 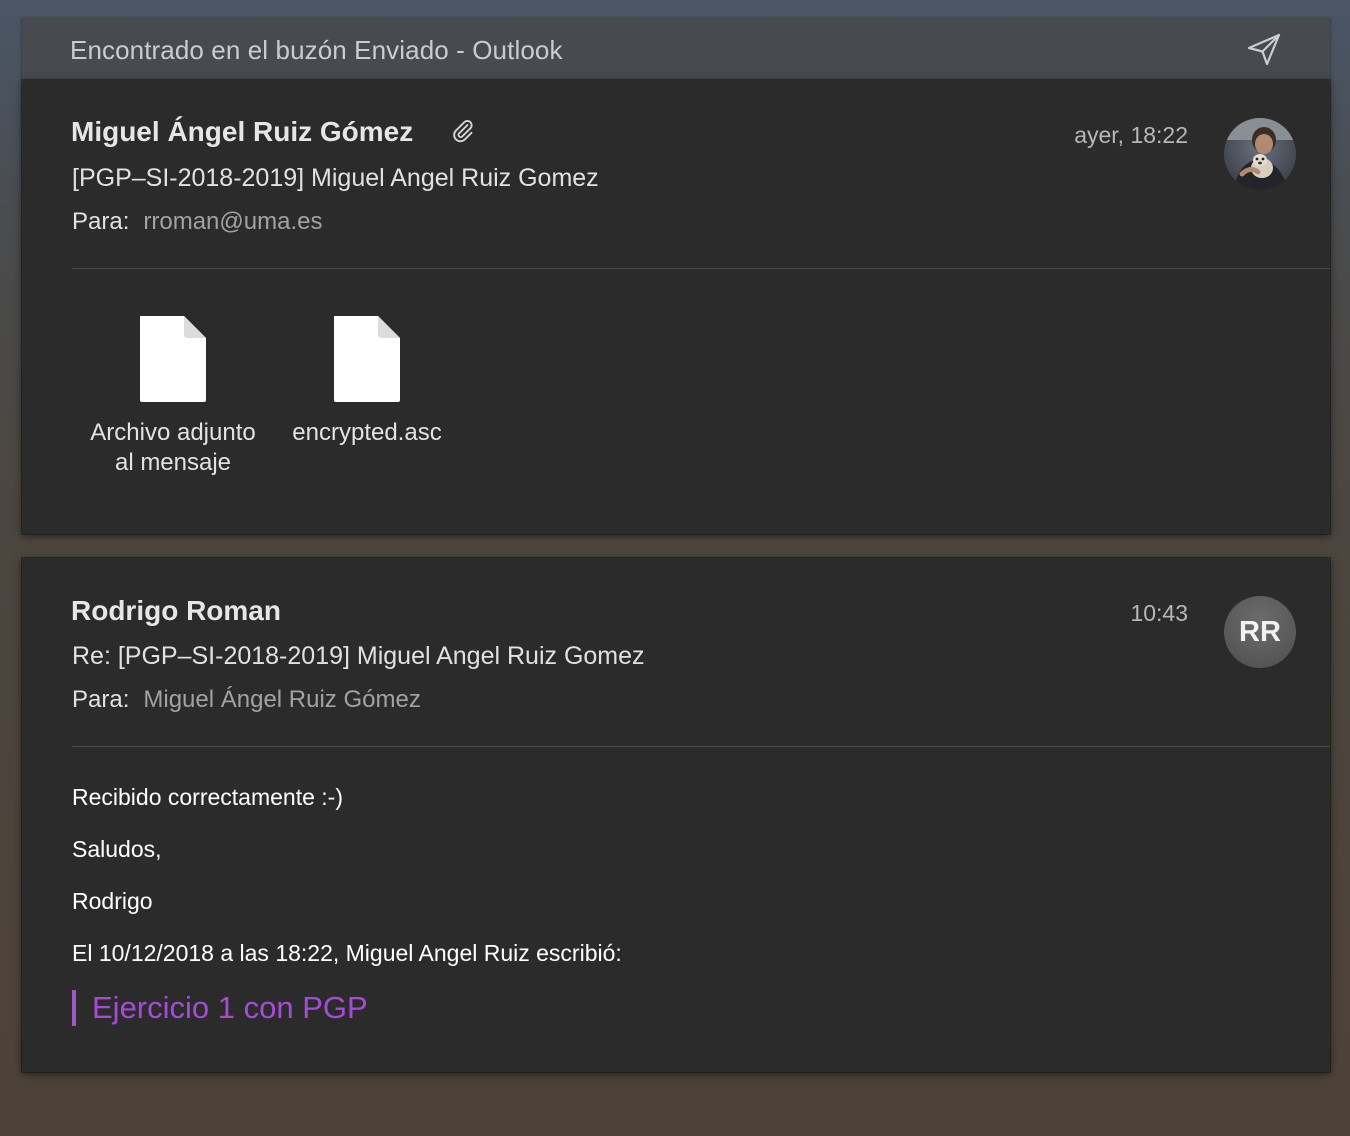 I want to click on recipient-line: Para: rroman@uma.es, so click(x=197, y=222).